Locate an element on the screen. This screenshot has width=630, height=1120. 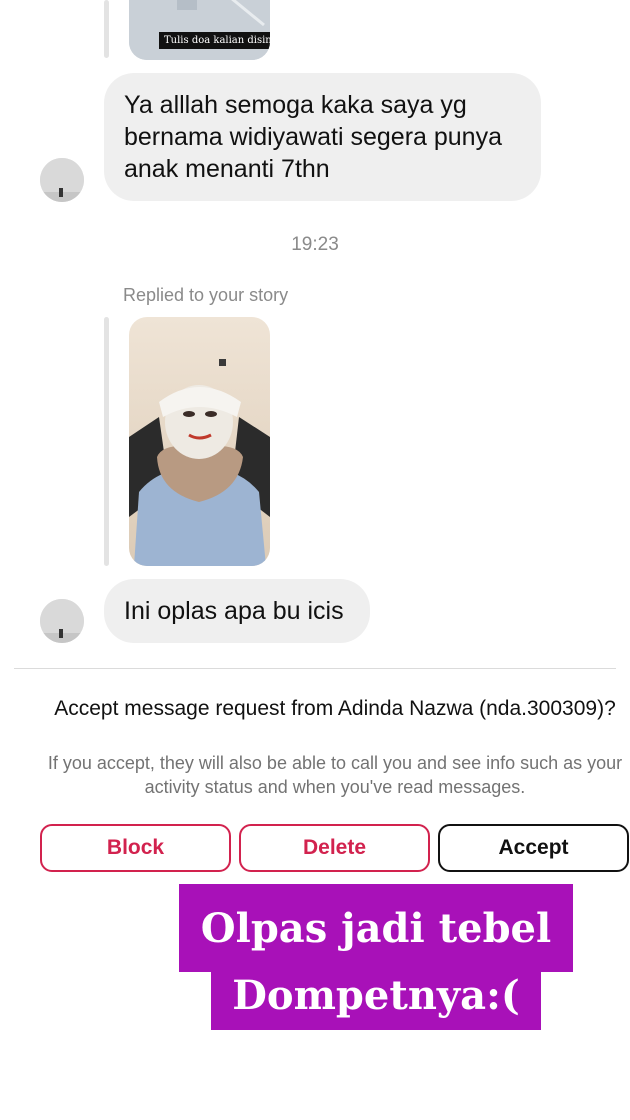
story-thumbnail-2-image is located at coordinates (199, 441).